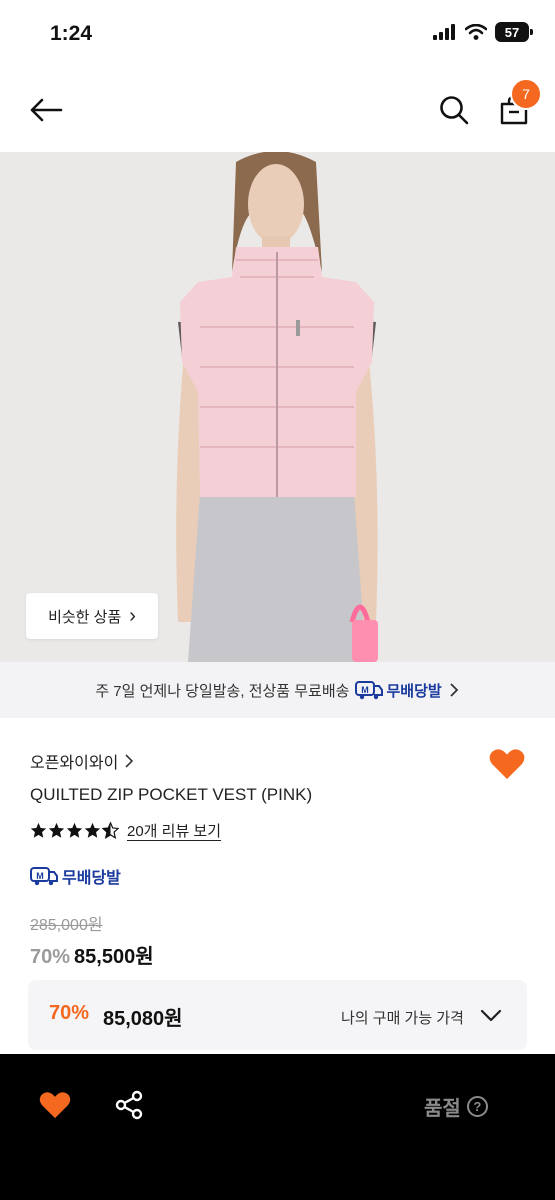 Image resolution: width=555 pixels, height=1200 pixels. Describe the element at coordinates (85, 617) in the screenshot. I see `similar-products-label: 비슷한 상품` at that location.